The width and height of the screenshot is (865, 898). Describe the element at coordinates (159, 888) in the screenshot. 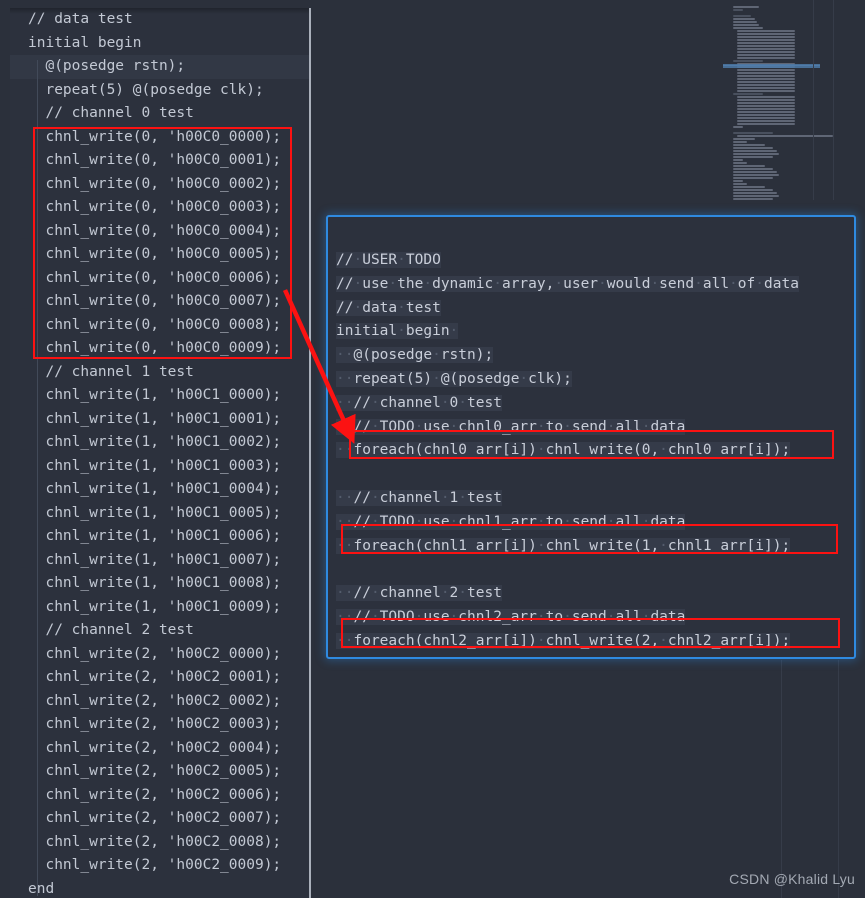

I see `code-line: end` at that location.